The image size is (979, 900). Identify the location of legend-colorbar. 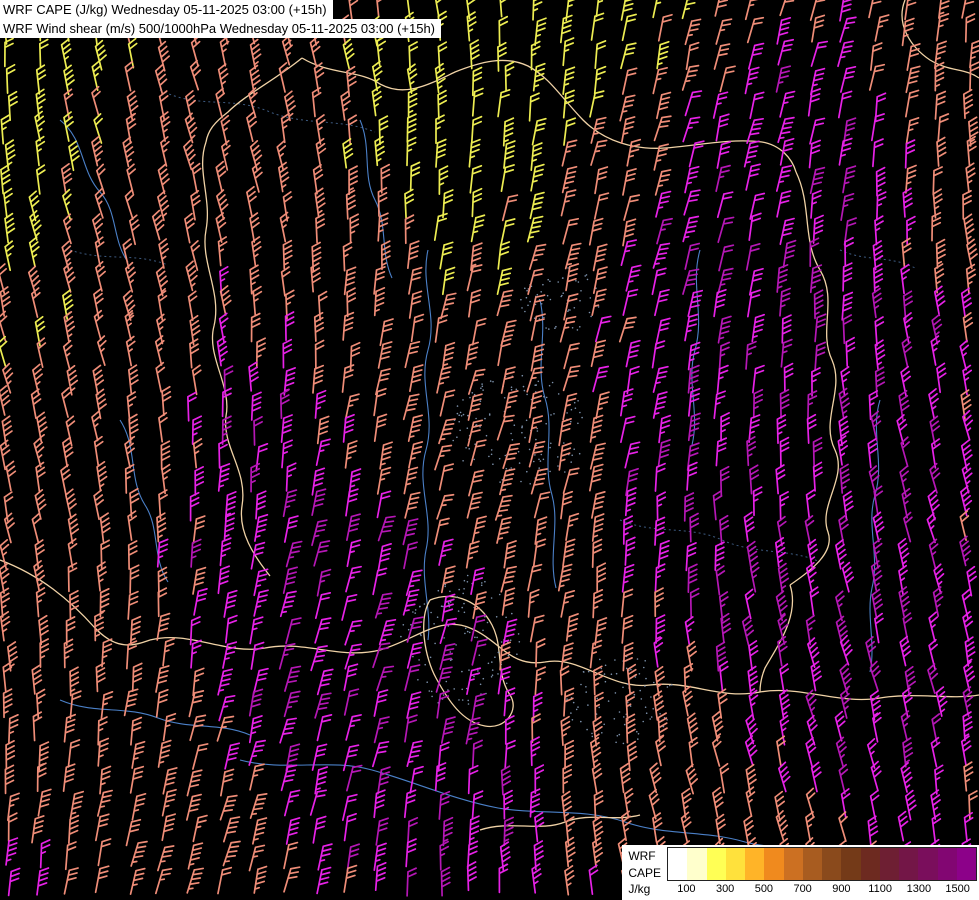
(822, 864).